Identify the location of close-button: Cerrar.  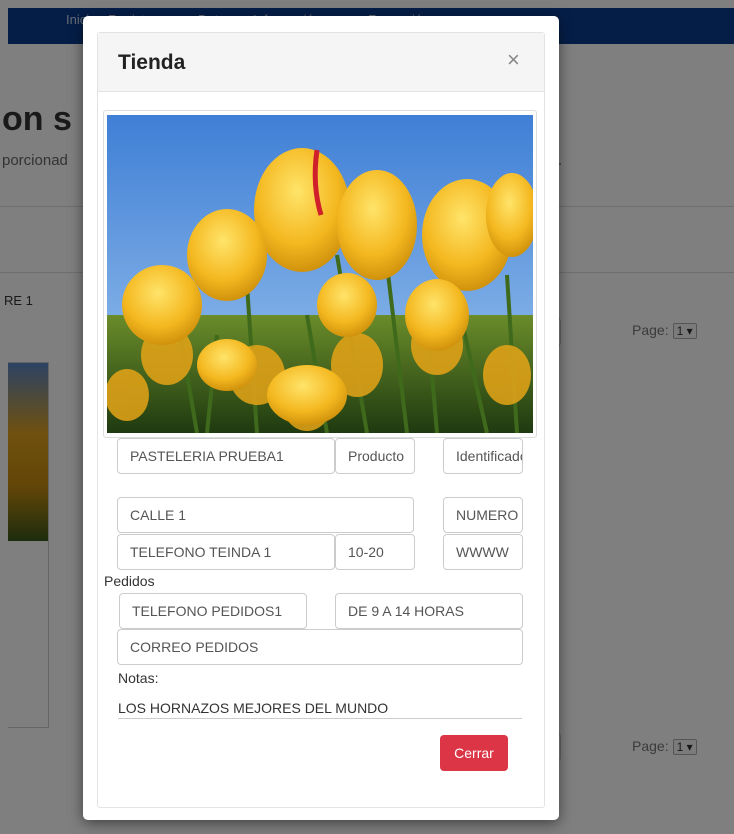
(474, 753).